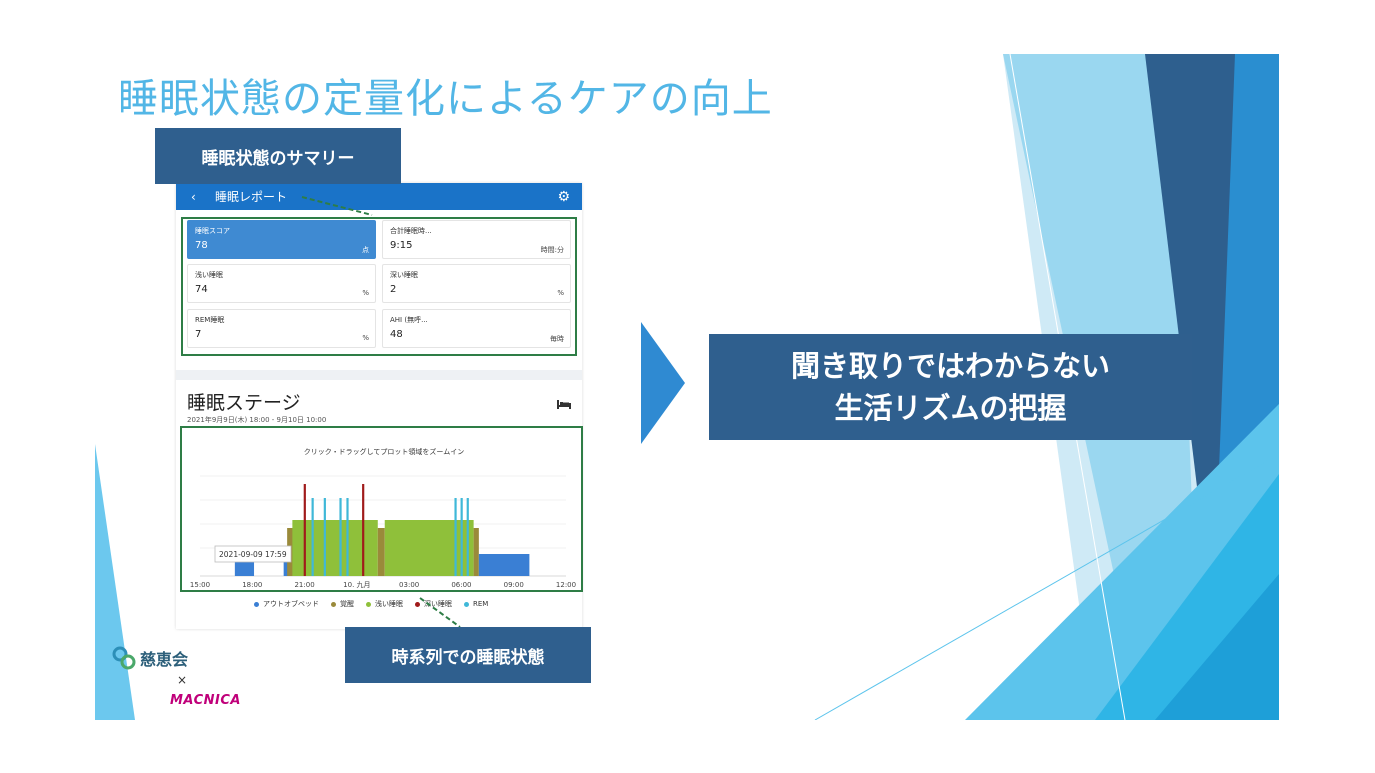  I want to click on timeseries-highlight-frame, so click(381, 509).